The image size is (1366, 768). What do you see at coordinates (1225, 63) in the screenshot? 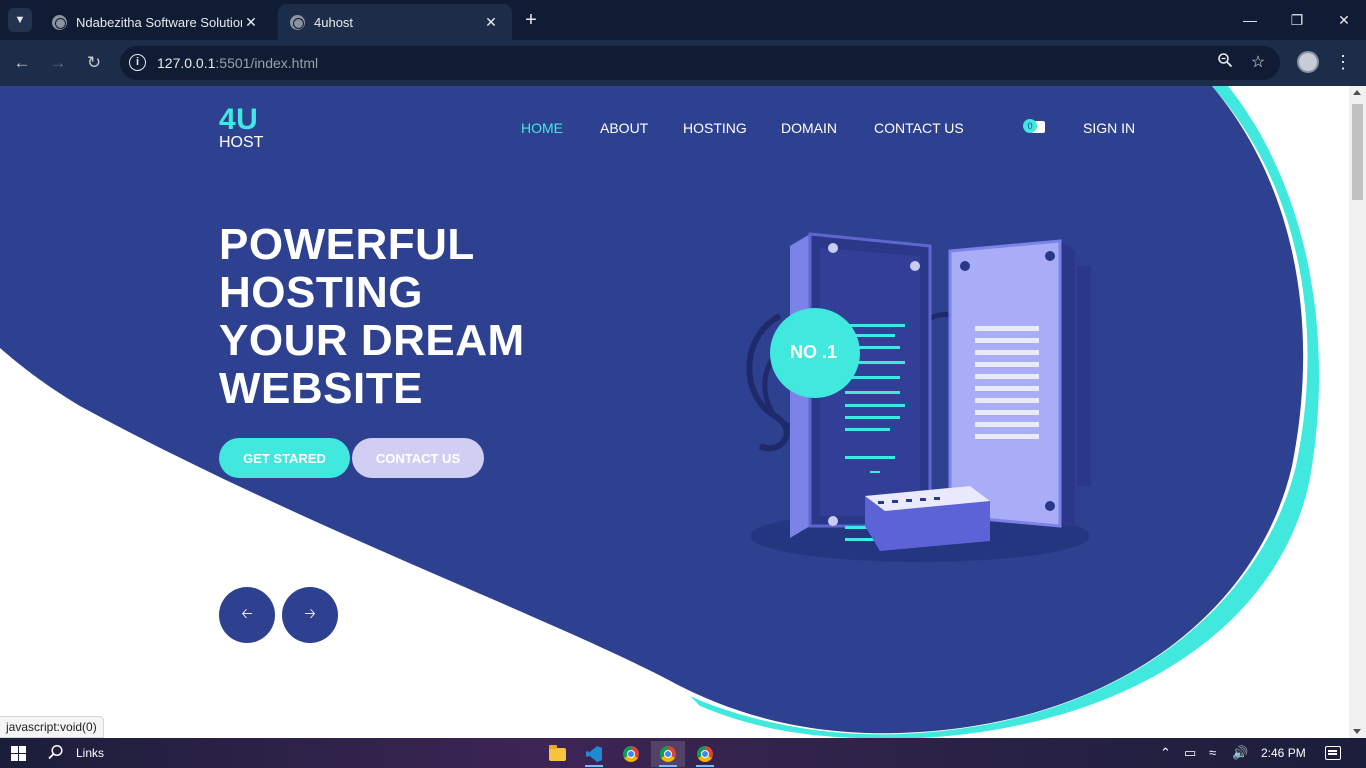
I see `zoom-icon` at bounding box center [1225, 63].